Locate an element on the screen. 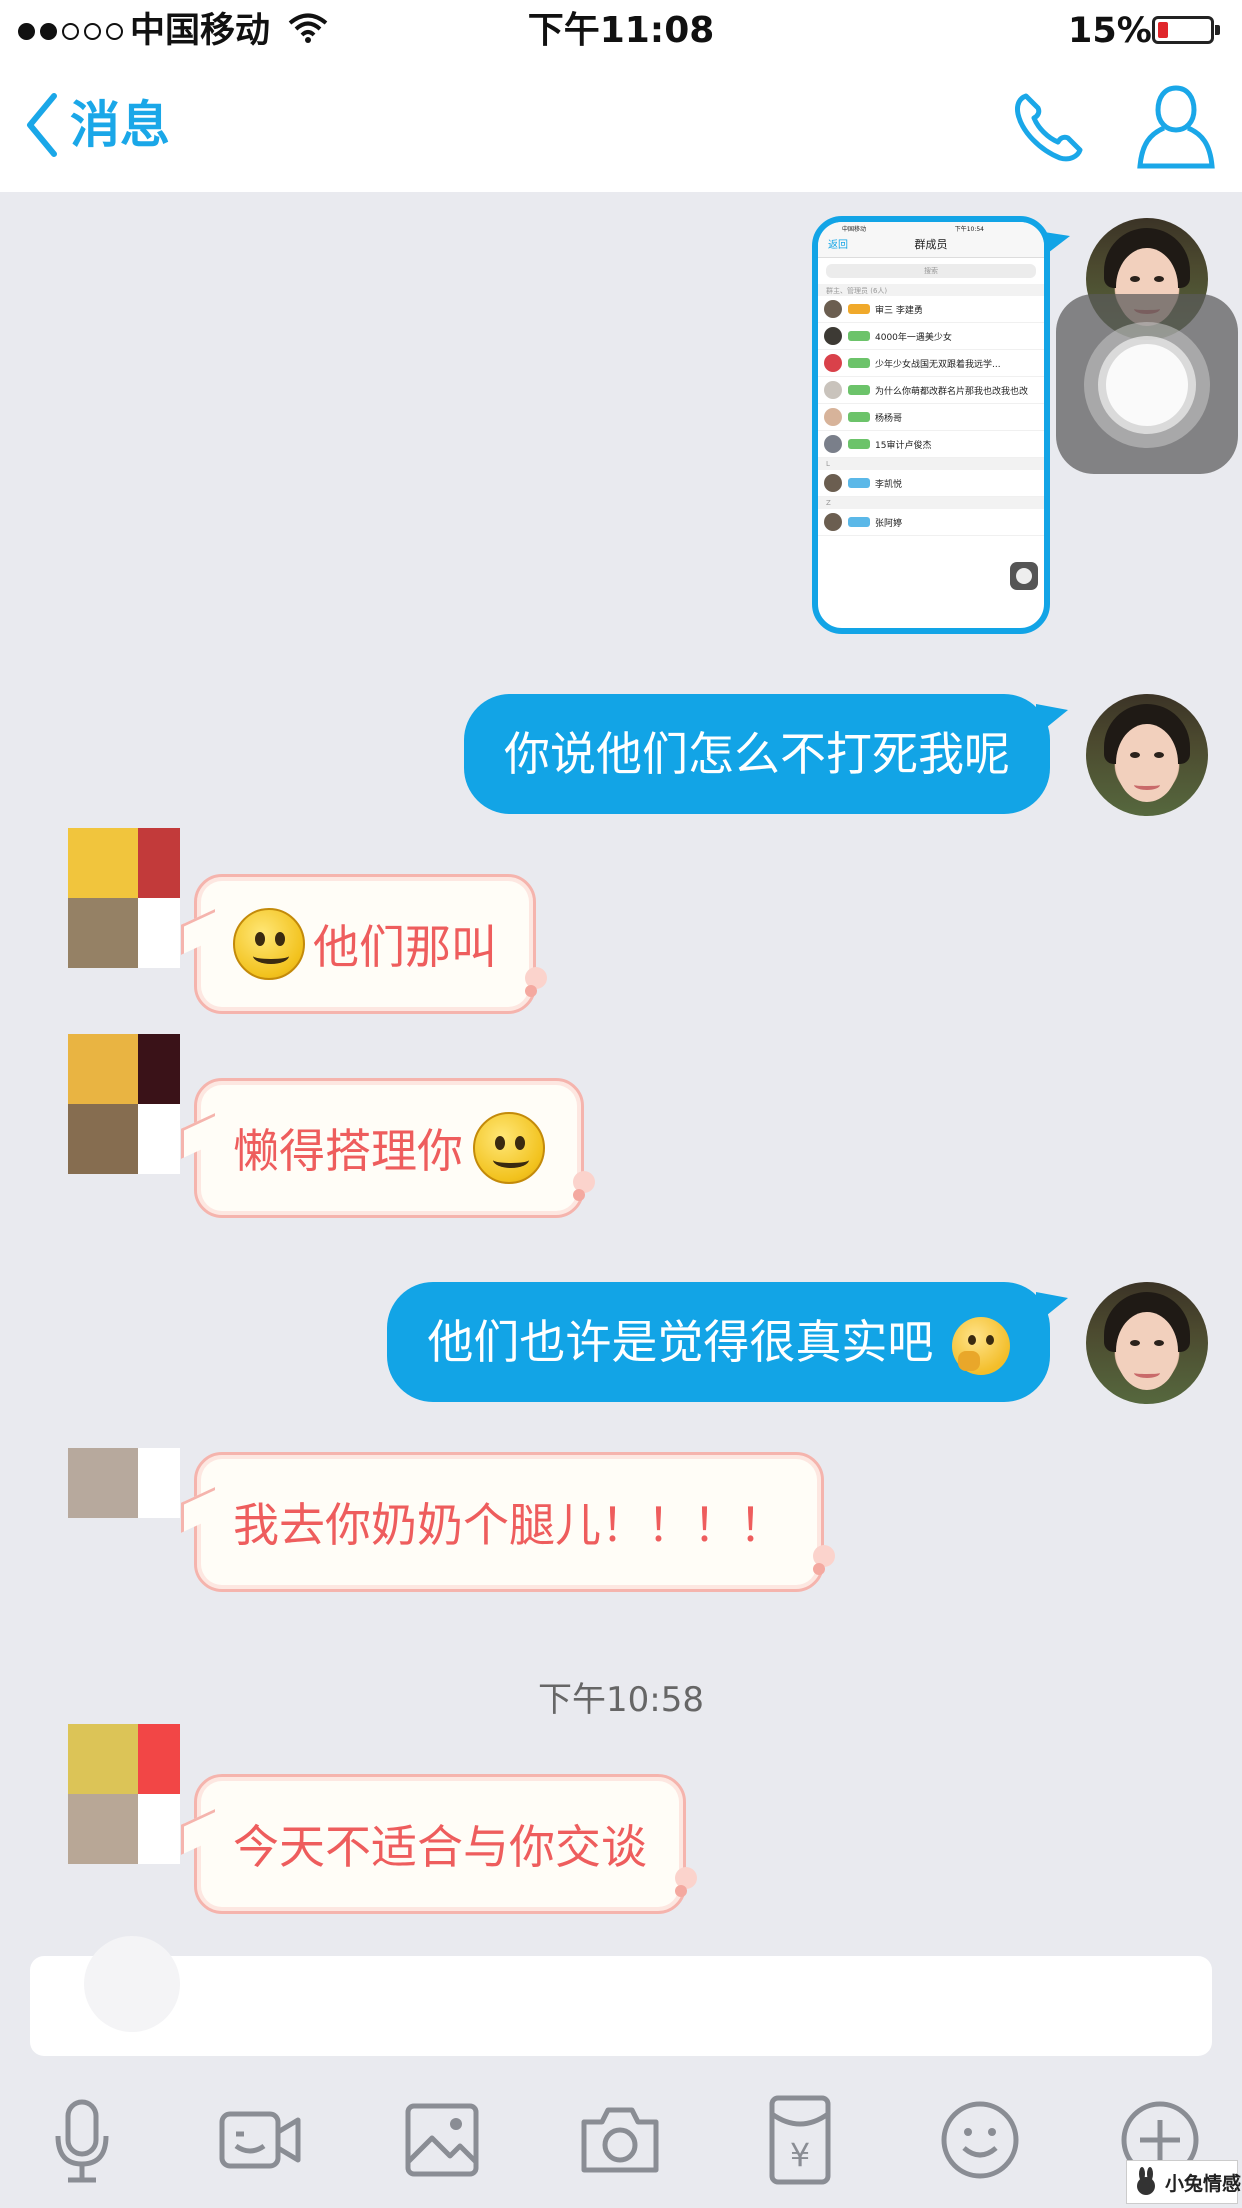  red-packet-icon: ¥ is located at coordinates (800, 2140).